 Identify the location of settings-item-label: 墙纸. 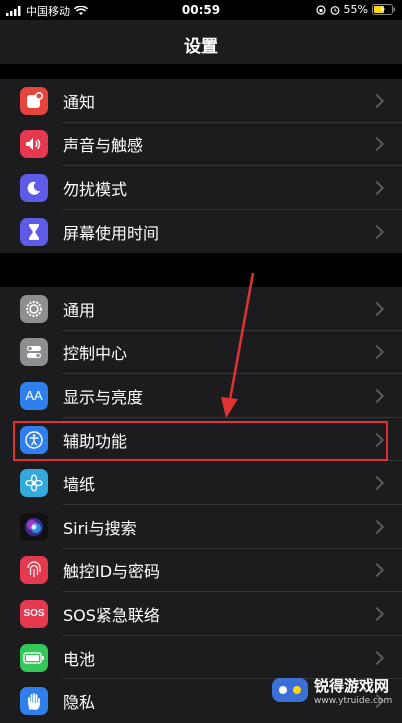
(79, 485).